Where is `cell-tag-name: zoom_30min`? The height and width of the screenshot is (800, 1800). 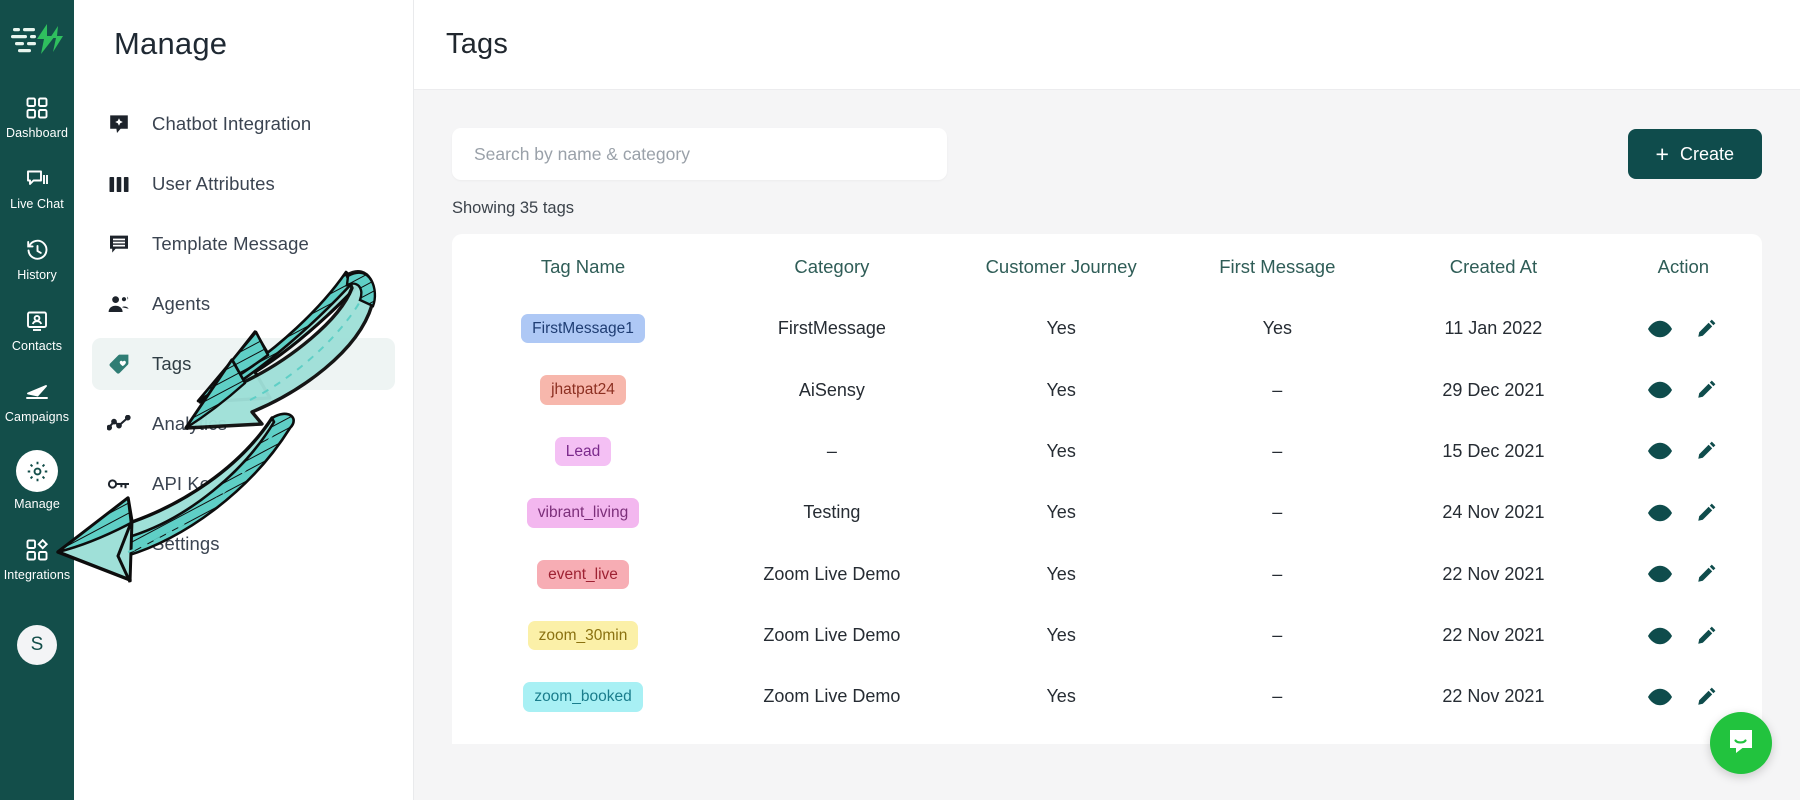 cell-tag-name: zoom_30min is located at coordinates (583, 635).